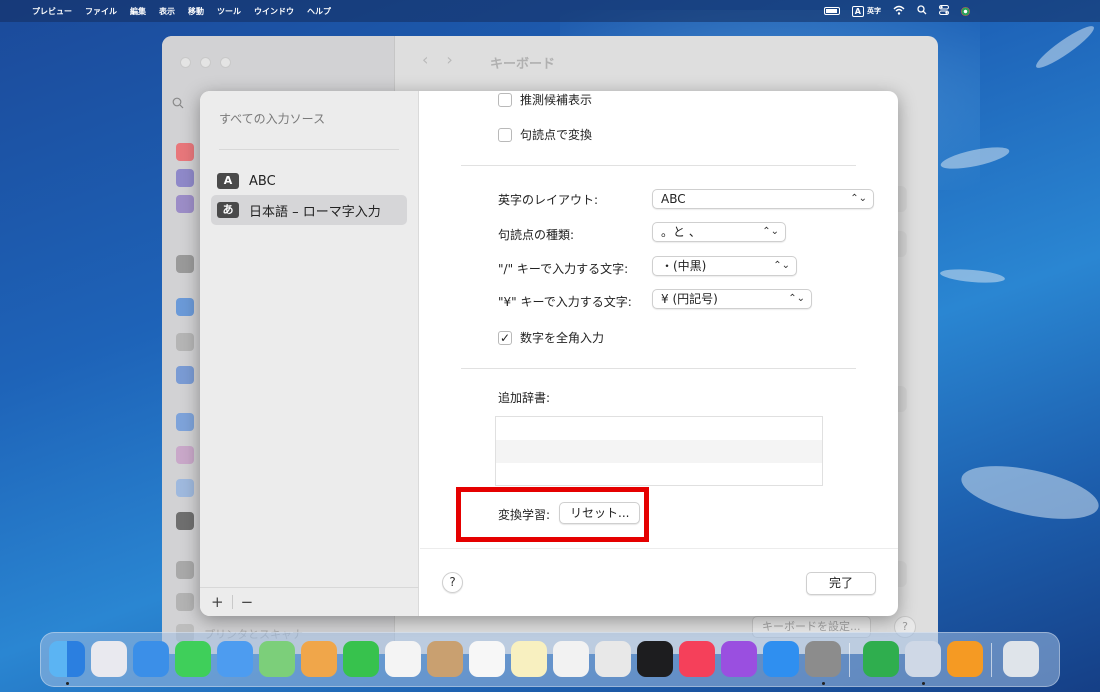 Image resolution: width=1100 pixels, height=692 pixels. I want to click on system-settings-icon, so click(823, 659).